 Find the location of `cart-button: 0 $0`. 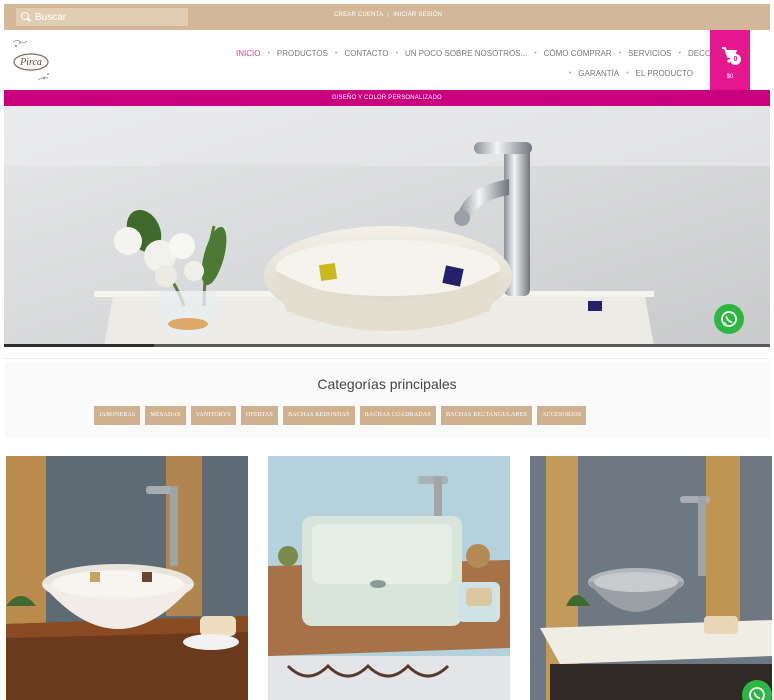

cart-button: 0 $0 is located at coordinates (730, 60).